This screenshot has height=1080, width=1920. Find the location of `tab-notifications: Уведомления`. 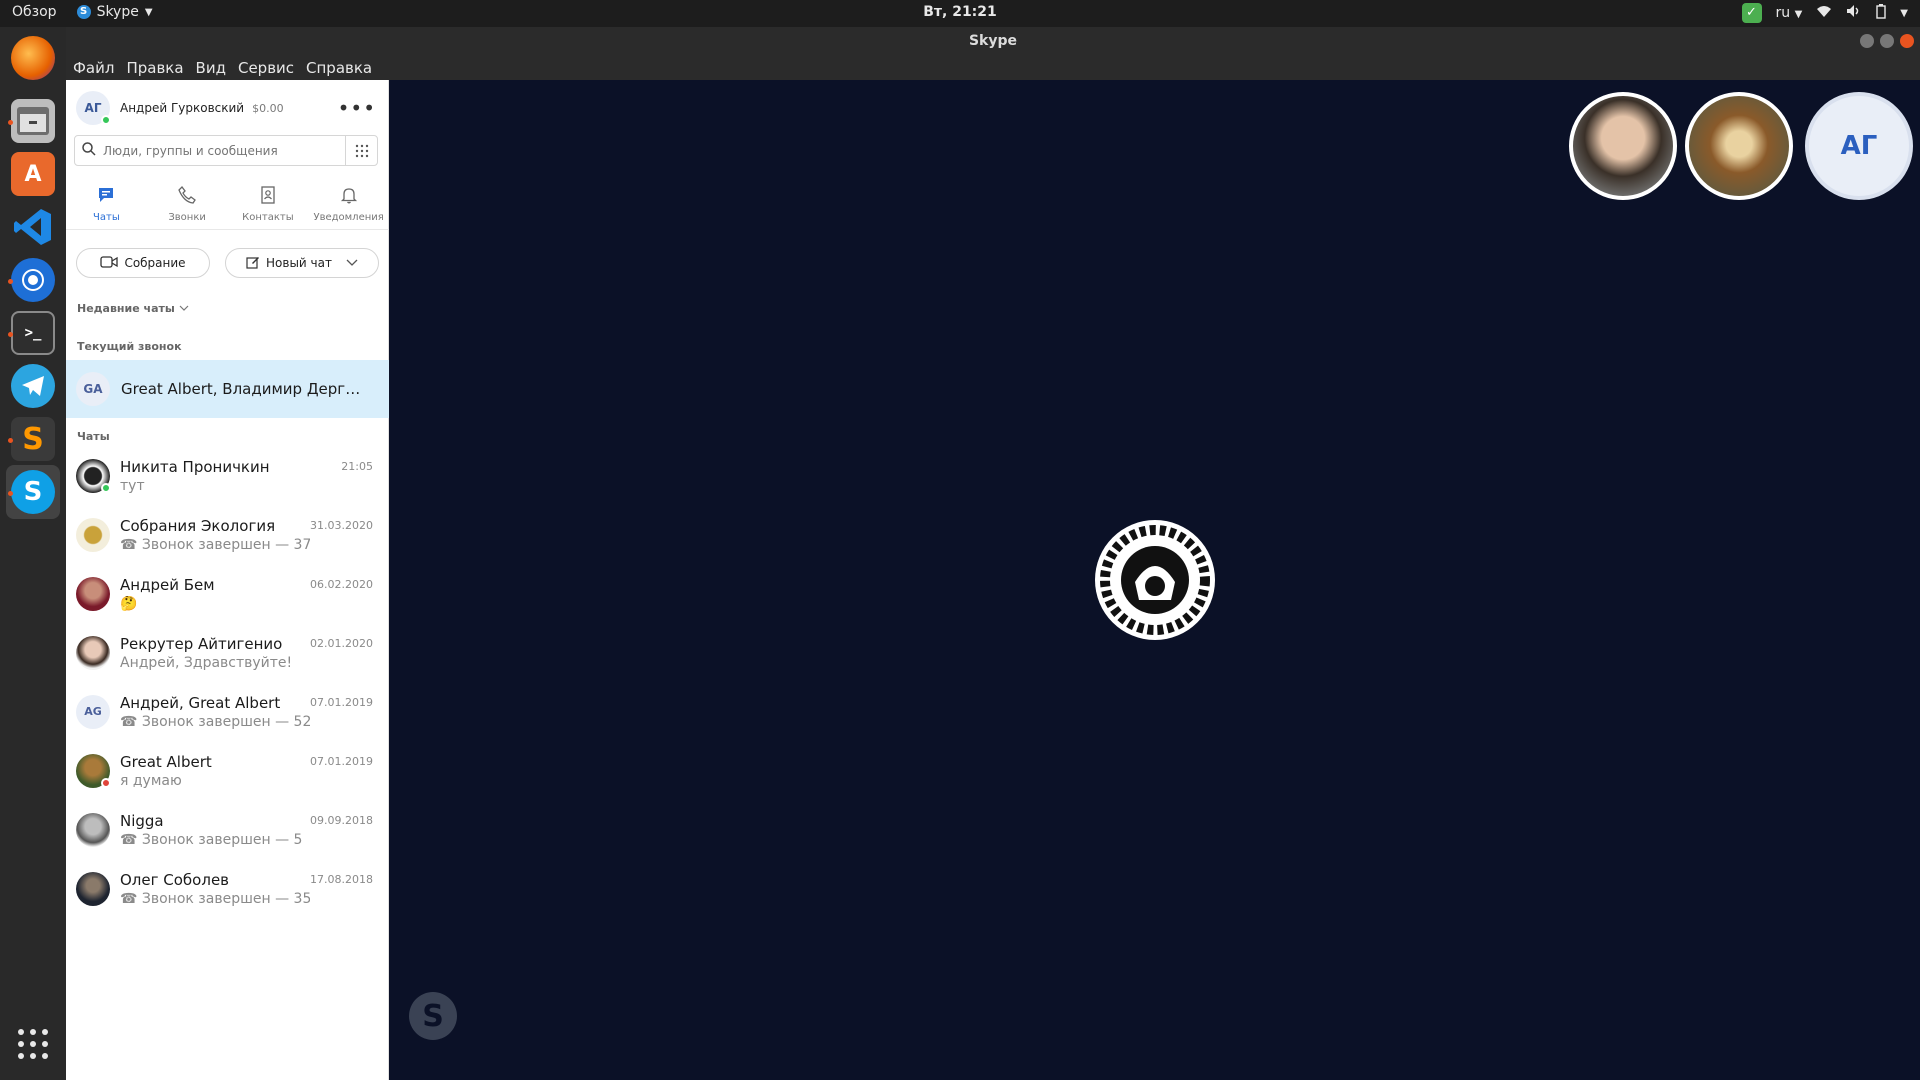

tab-notifications: Уведомления is located at coordinates (348, 204).